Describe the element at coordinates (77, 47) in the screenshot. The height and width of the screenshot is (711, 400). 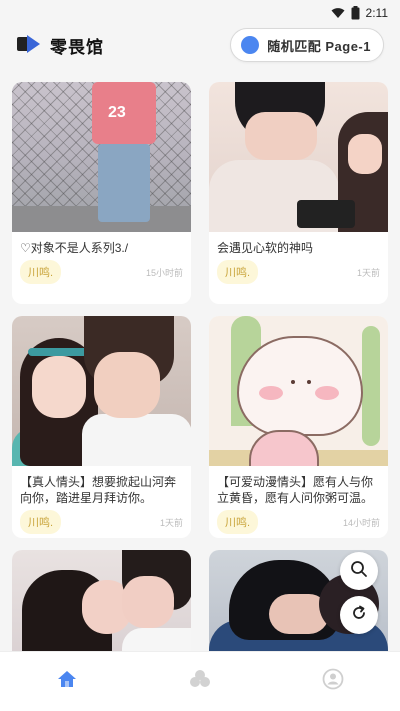
I see `app-title: 零畏馆` at that location.